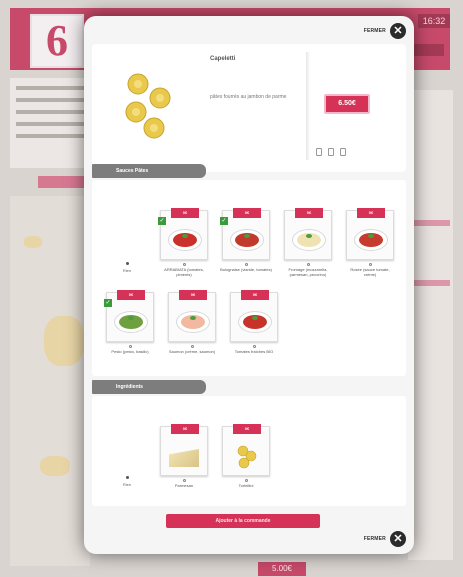  Describe the element at coordinates (308, 106) in the screenshot. I see `product-divider` at that location.